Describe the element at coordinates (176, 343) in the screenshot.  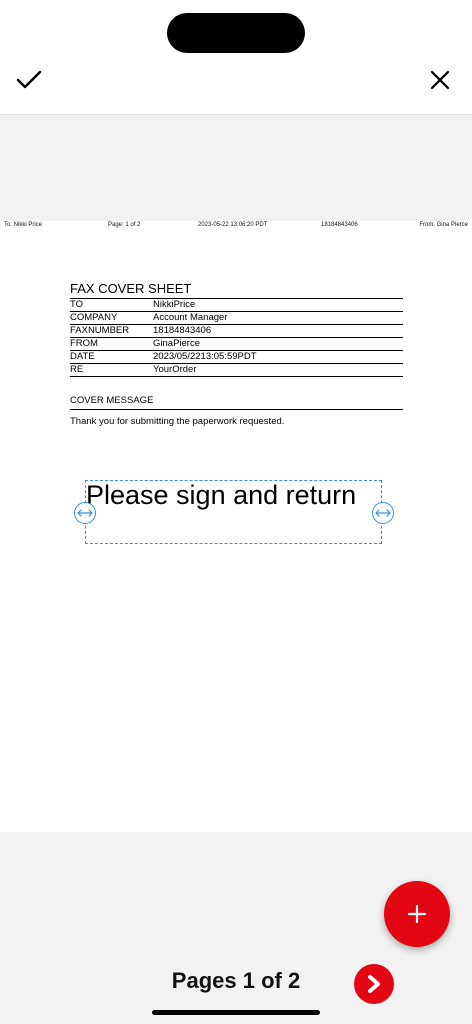
I see `row-value: GinaPierce` at that location.